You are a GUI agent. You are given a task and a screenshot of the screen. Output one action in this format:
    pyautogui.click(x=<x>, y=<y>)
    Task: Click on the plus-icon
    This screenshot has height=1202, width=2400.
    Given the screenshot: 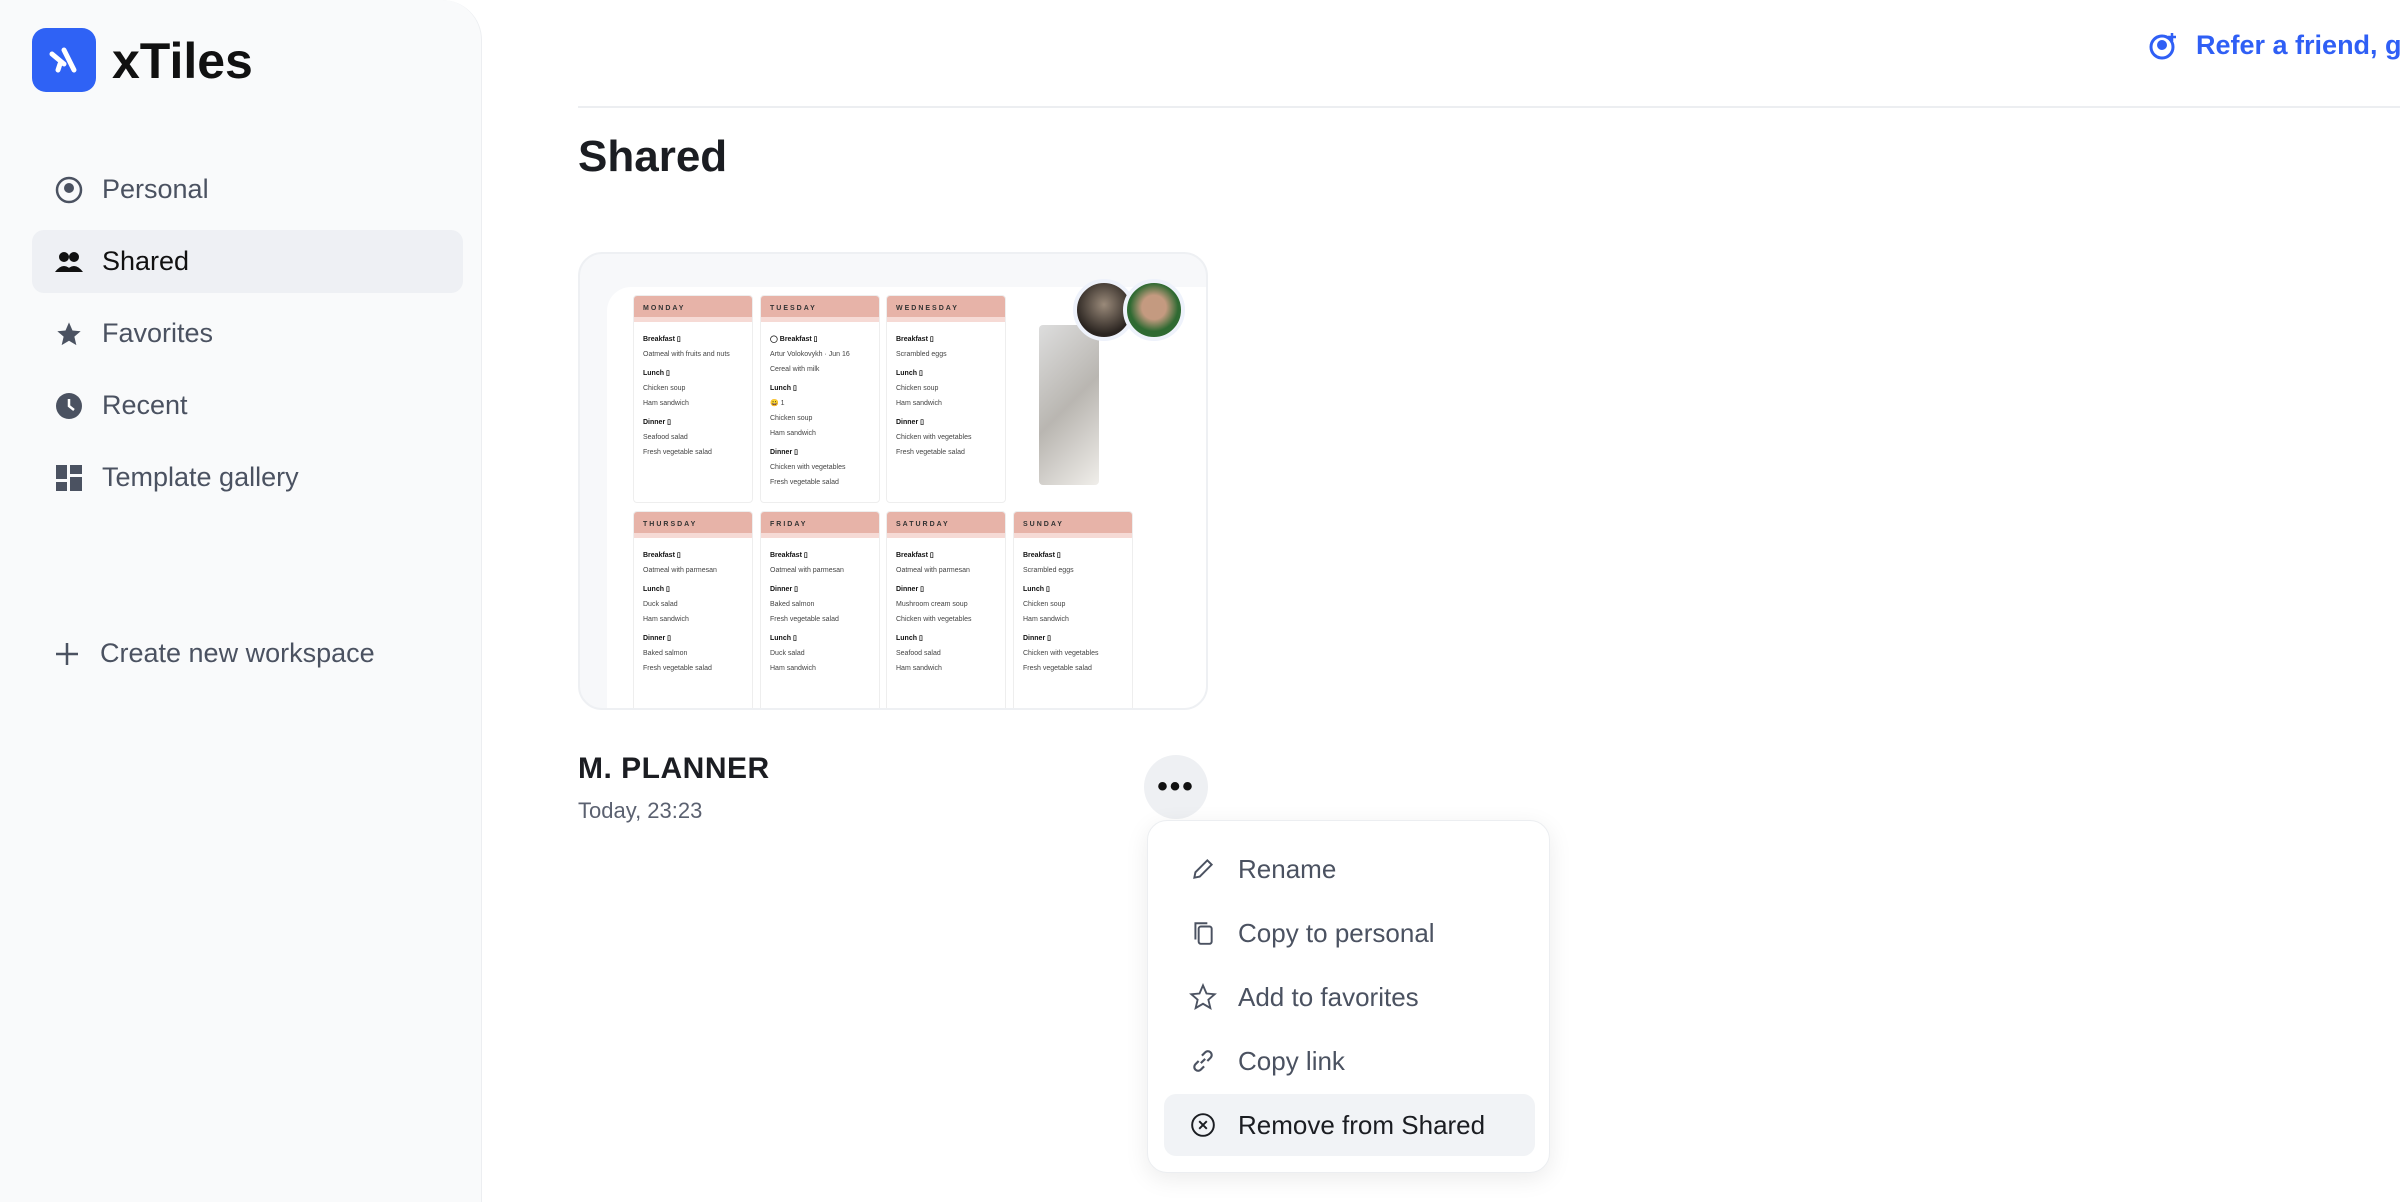 What is the action you would take?
    pyautogui.click(x=67, y=654)
    